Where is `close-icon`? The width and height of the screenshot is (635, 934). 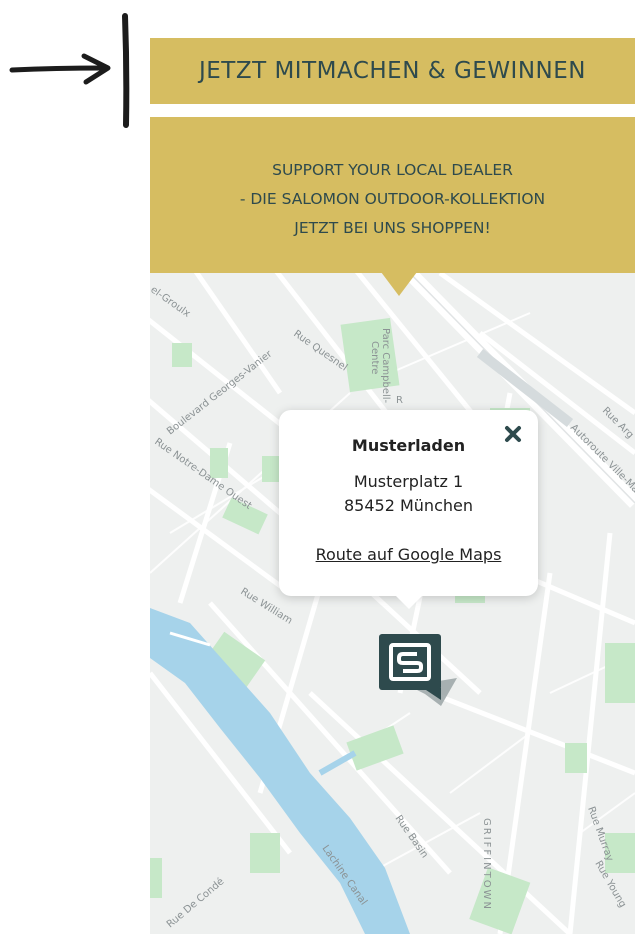
close-icon is located at coordinates (513, 434).